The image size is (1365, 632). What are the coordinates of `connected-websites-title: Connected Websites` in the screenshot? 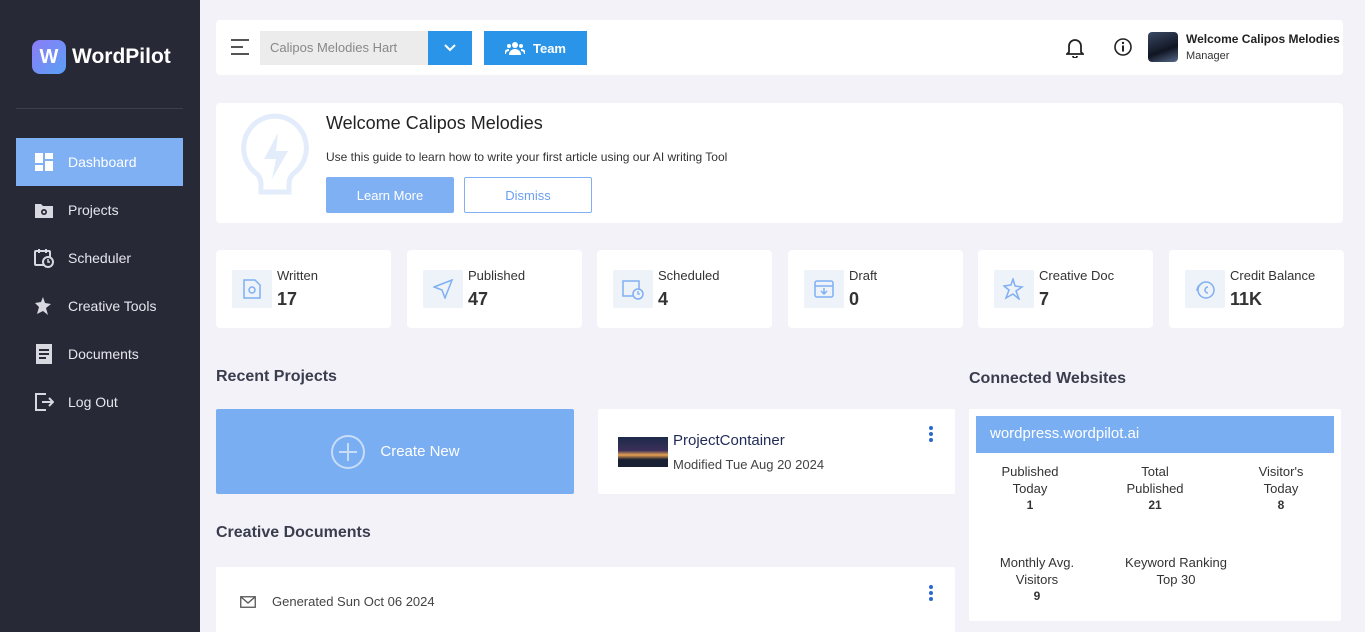 It's located at (1048, 378).